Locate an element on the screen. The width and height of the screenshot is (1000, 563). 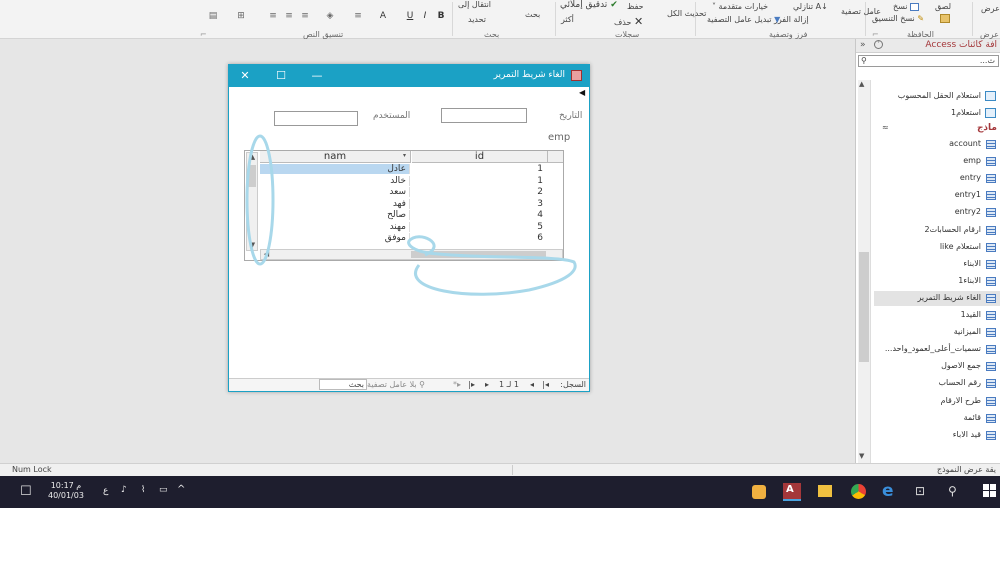
nav-item-form: الغاء شريط التمرير is located at coordinates (937, 298).